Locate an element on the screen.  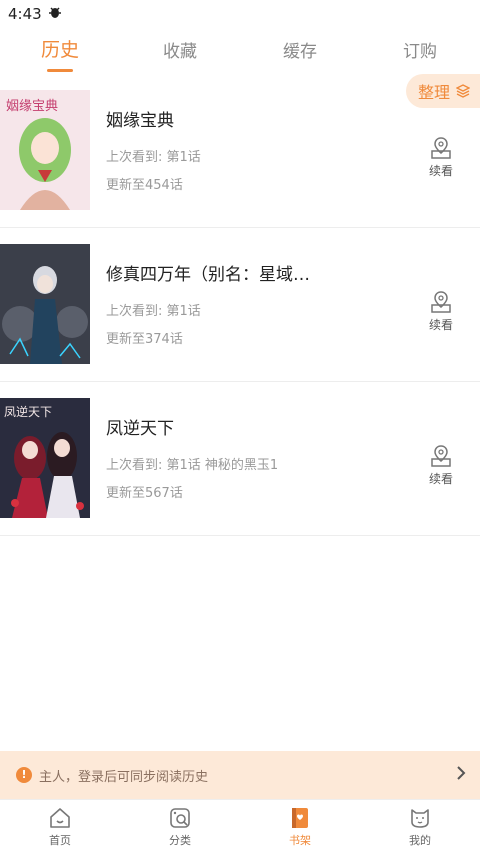
nav-bookshelf: 书架 is located at coordinates (300, 826).